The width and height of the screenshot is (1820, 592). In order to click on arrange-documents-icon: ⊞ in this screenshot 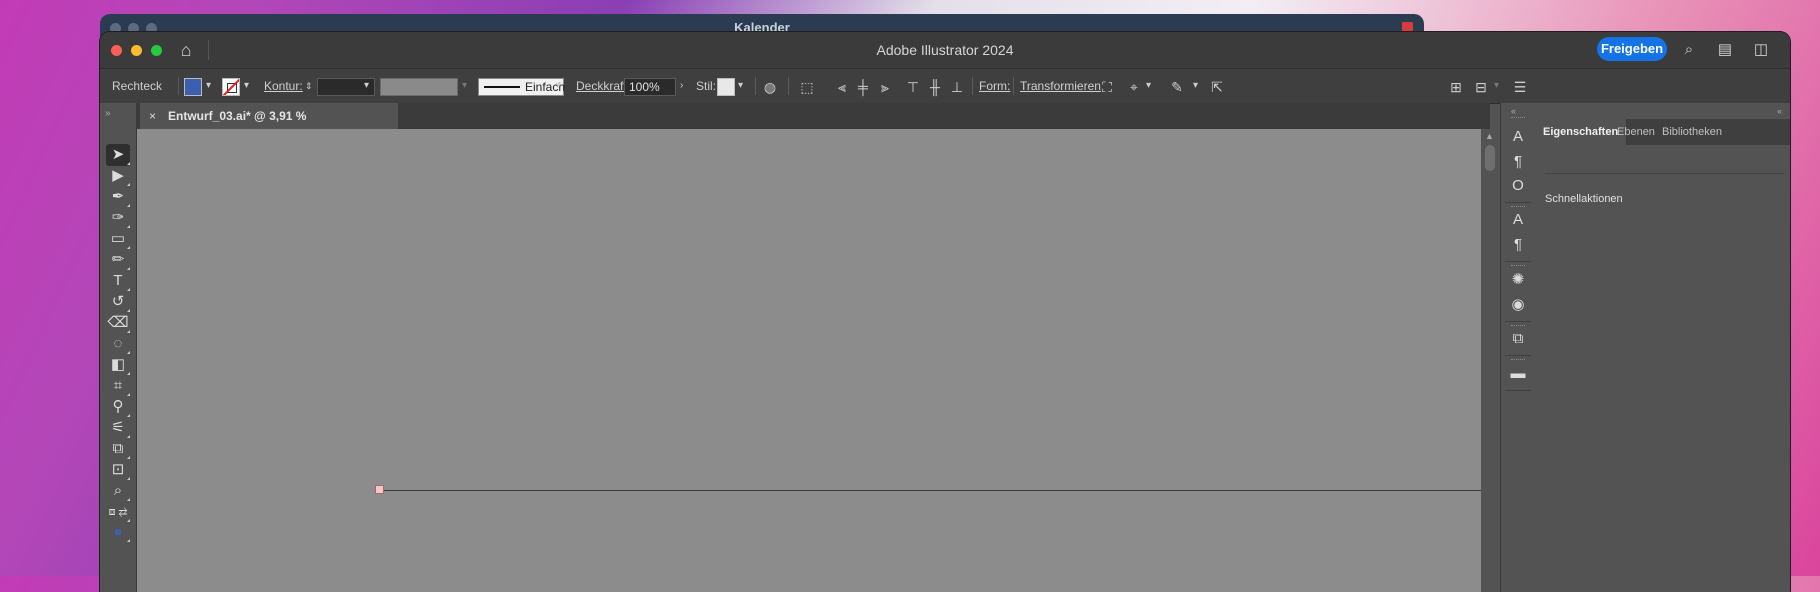, I will do `click(1456, 87)`.